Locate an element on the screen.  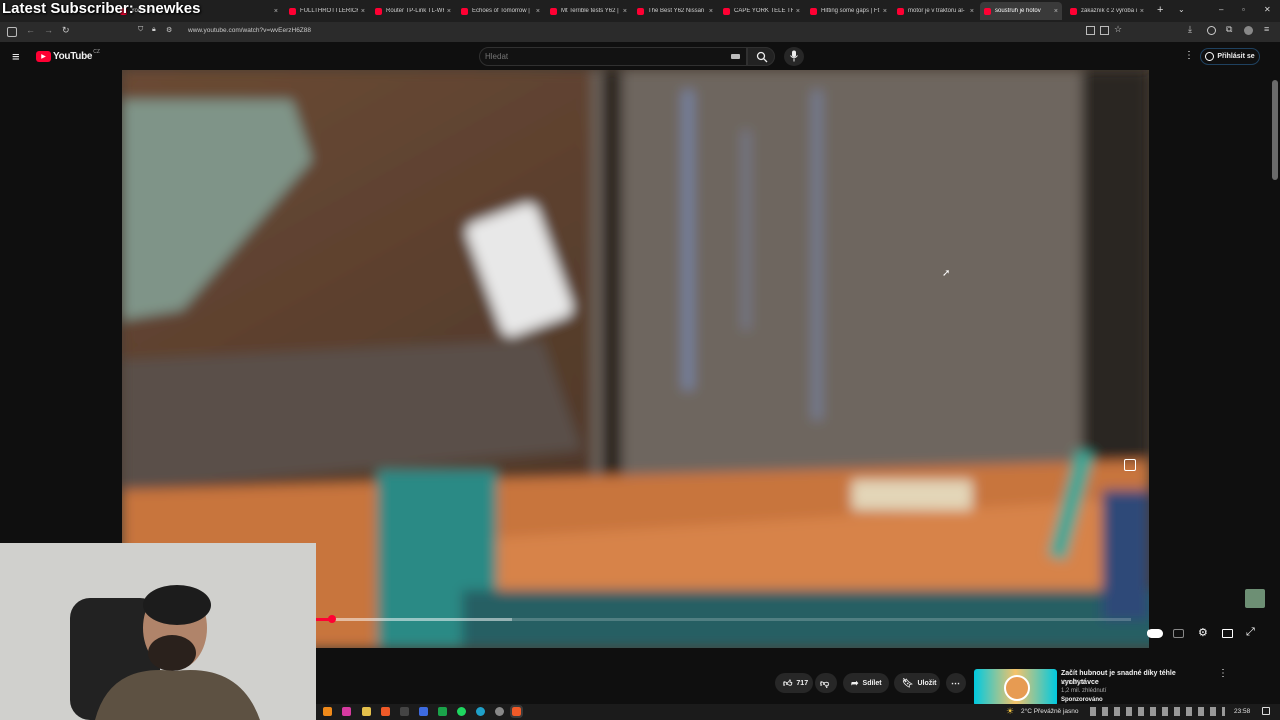
browser-tab: Hitting some gaps | Ft × is located at coordinates (848, 11).